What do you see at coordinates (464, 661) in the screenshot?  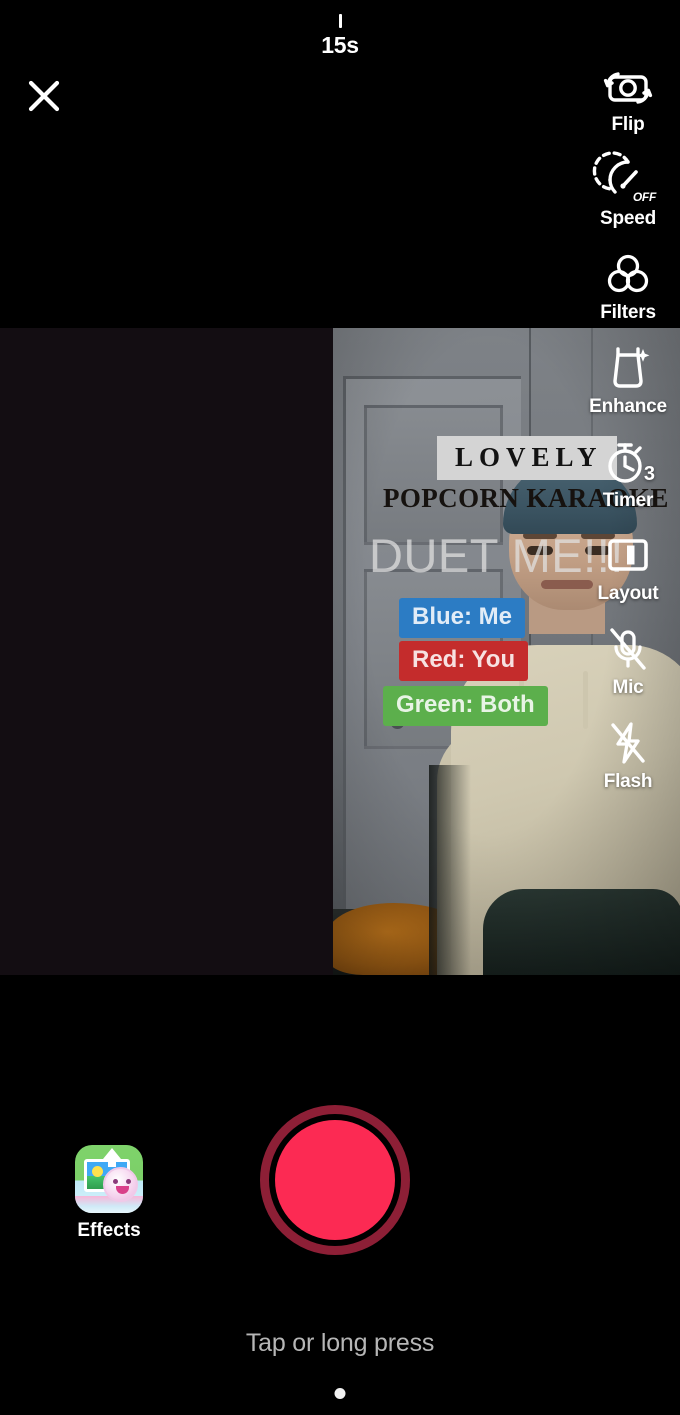 I see `overlay-chip-red: Red: You` at bounding box center [464, 661].